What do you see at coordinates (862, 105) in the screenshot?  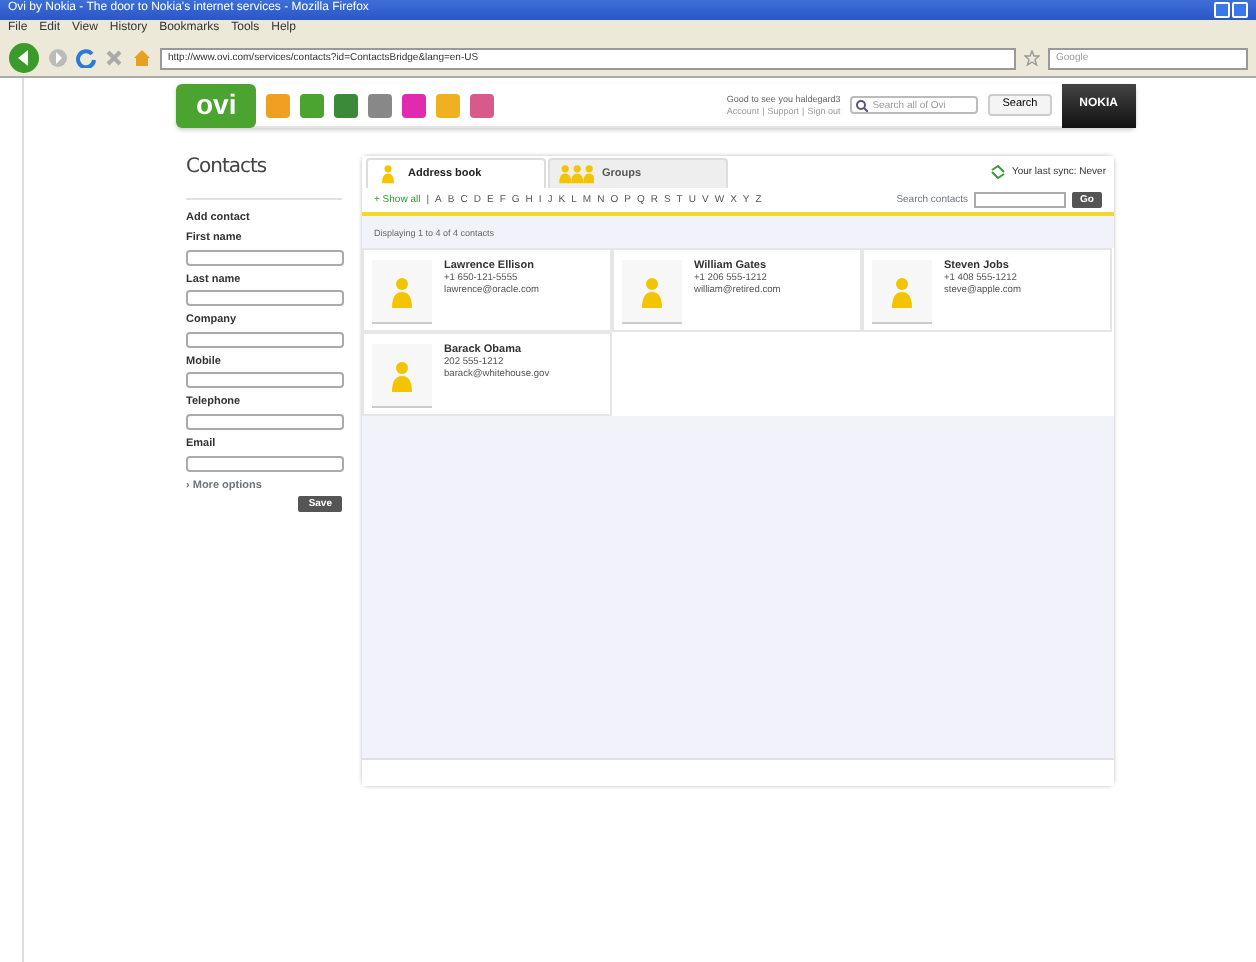 I see `search-icon` at bounding box center [862, 105].